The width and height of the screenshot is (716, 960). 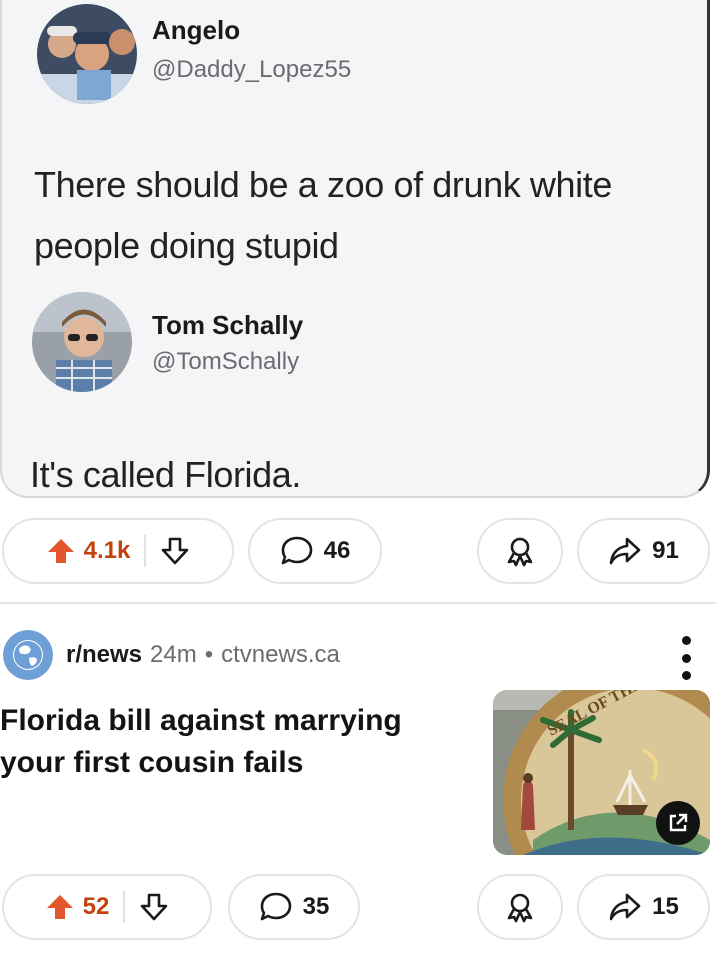 I want to click on post-title-line-2: your first cousin fails, so click(x=152, y=762).